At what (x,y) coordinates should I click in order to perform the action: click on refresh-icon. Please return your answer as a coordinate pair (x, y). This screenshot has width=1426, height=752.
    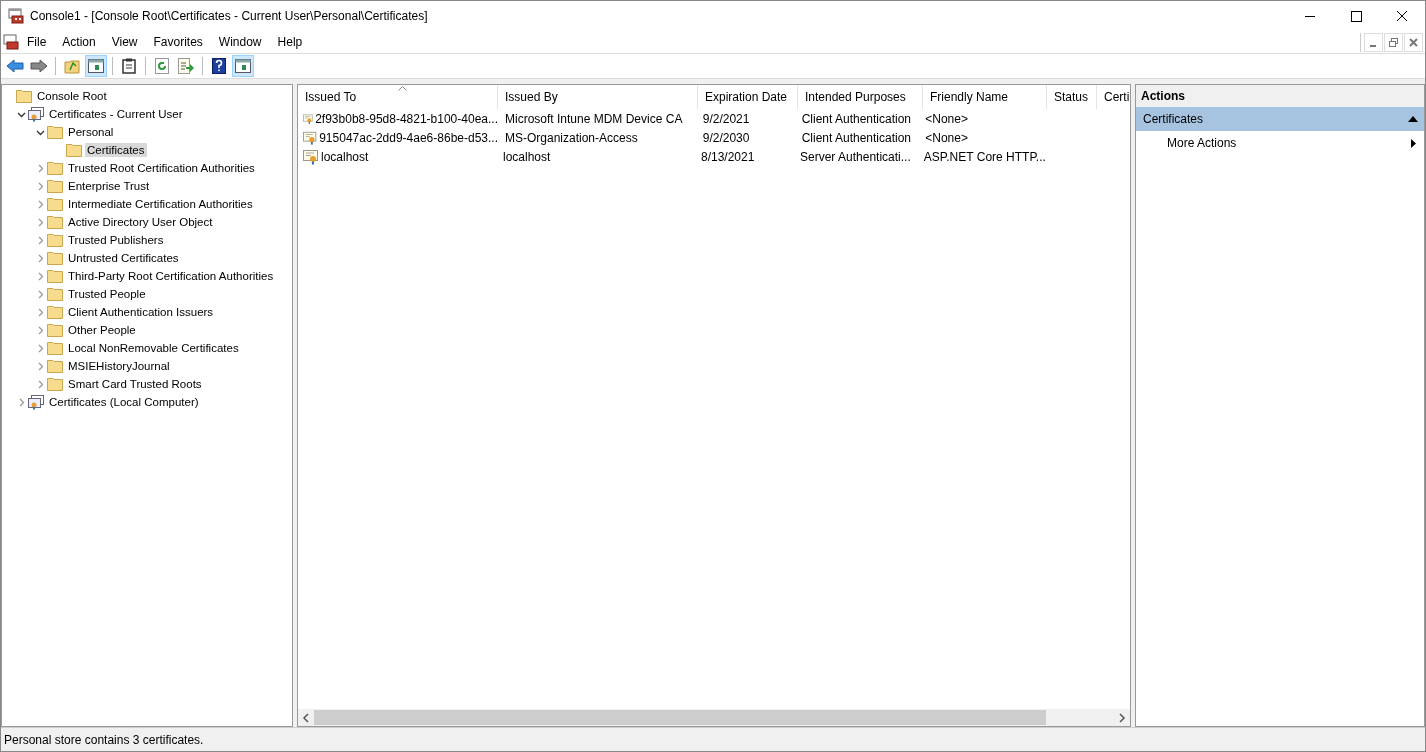
    Looking at the image, I should click on (162, 66).